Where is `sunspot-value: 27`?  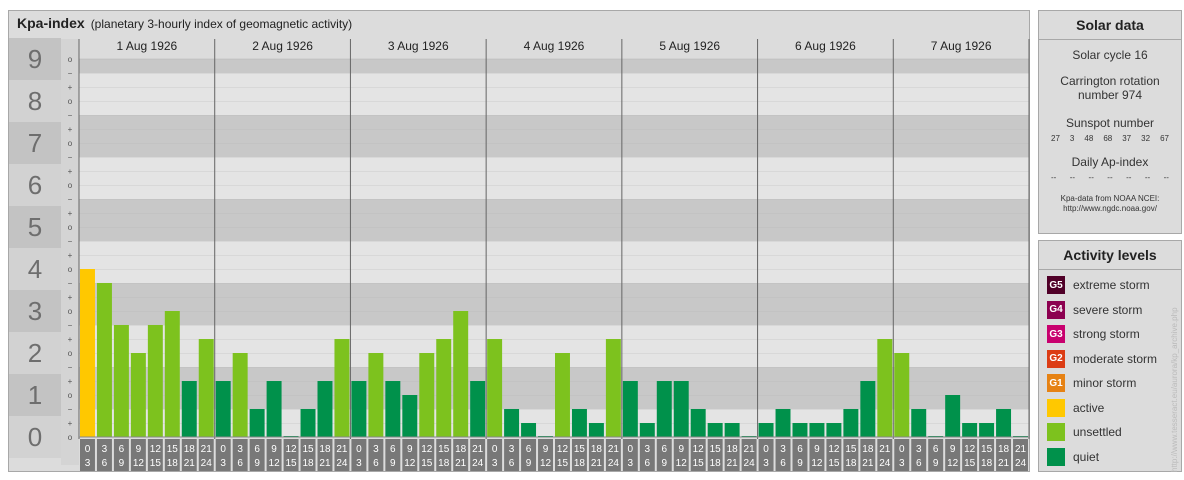 sunspot-value: 27 is located at coordinates (1055, 138).